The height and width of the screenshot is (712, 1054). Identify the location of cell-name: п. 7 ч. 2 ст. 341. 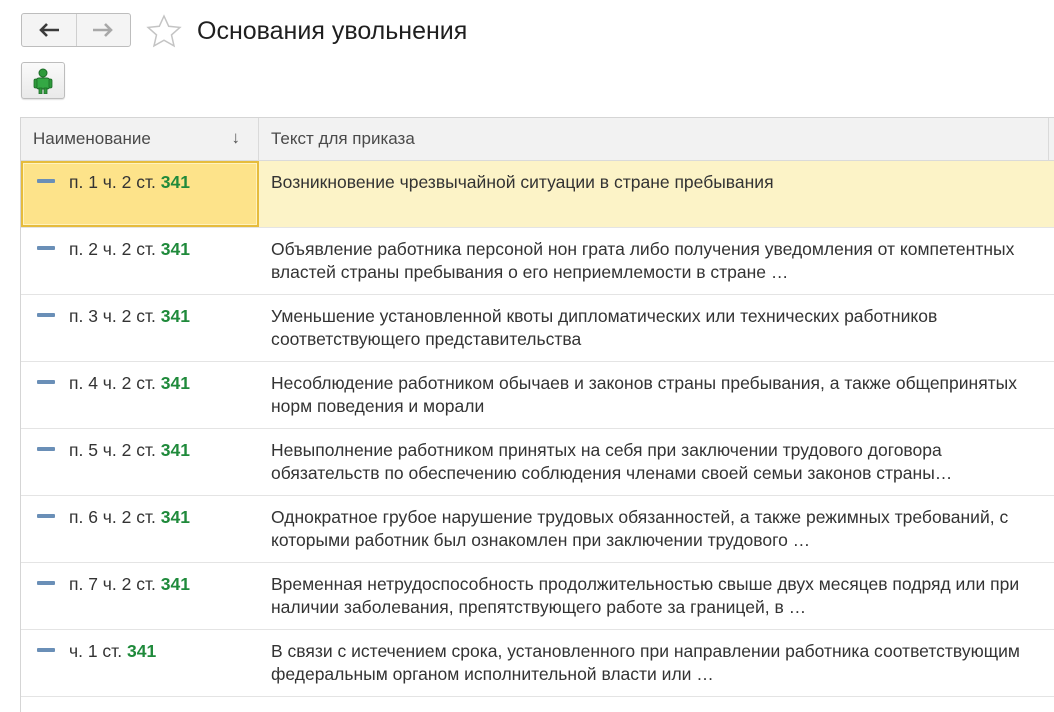
(140, 596).